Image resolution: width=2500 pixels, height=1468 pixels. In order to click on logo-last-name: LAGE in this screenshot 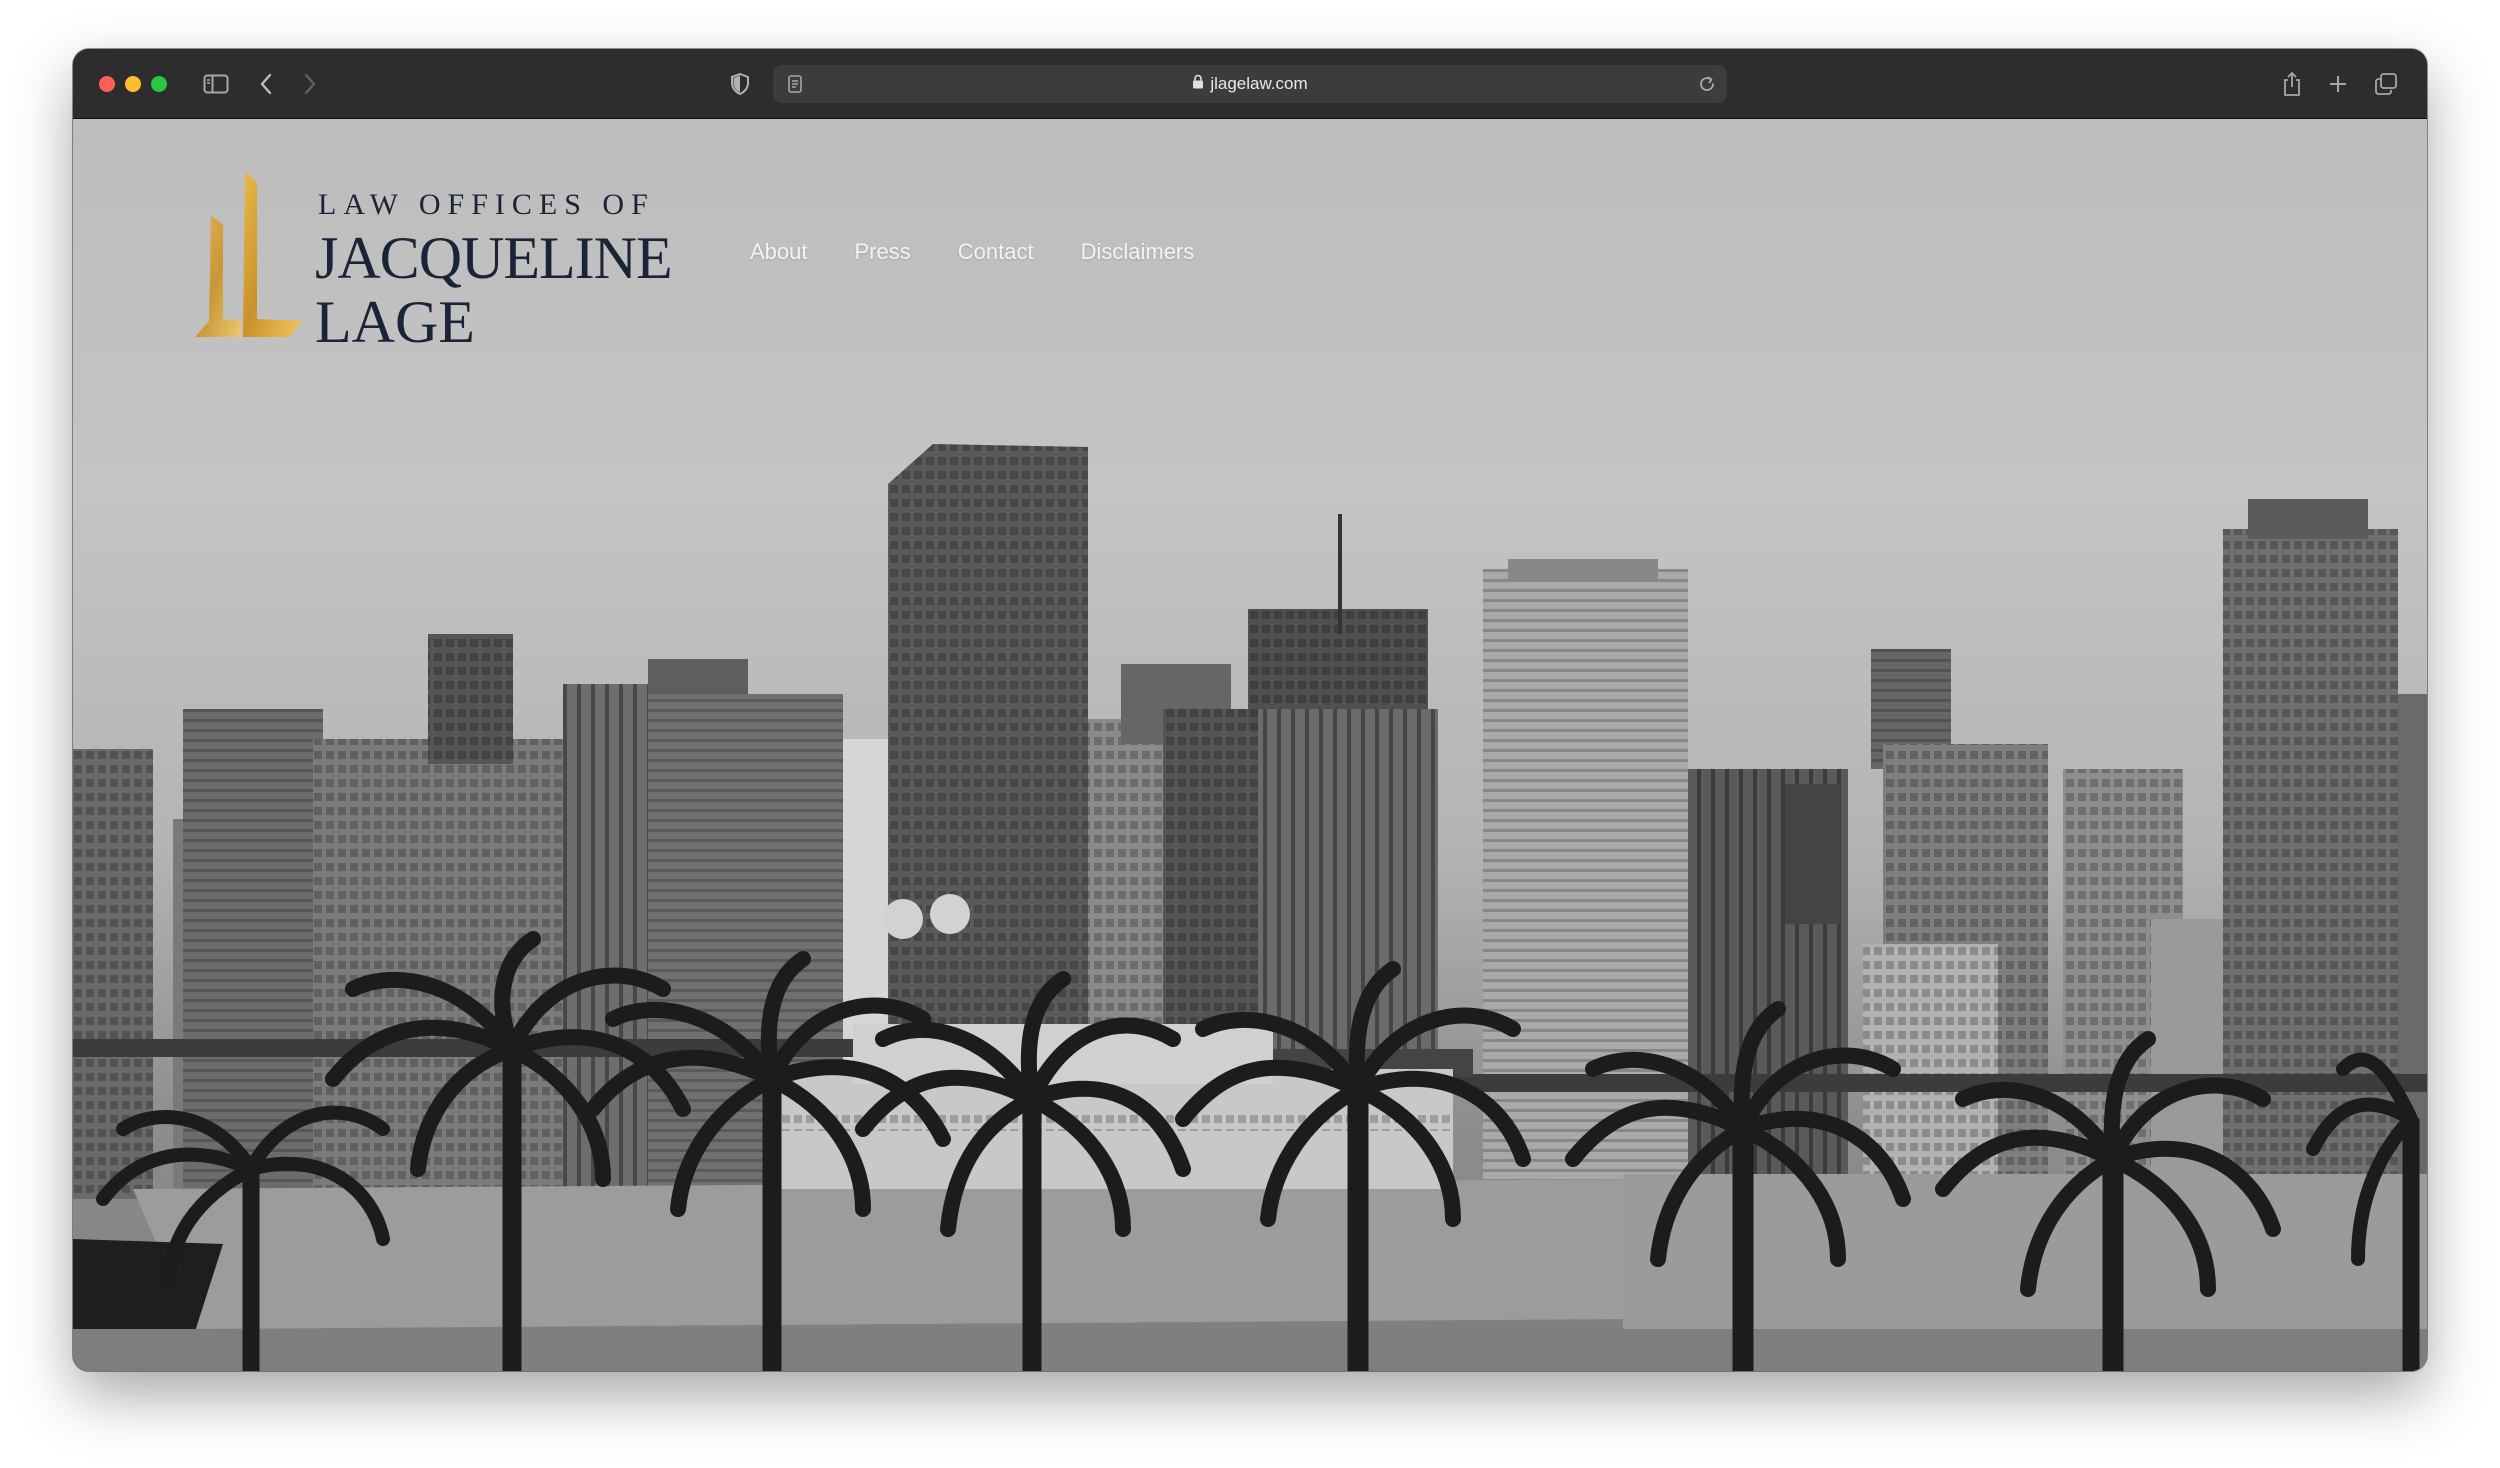, I will do `click(395, 322)`.